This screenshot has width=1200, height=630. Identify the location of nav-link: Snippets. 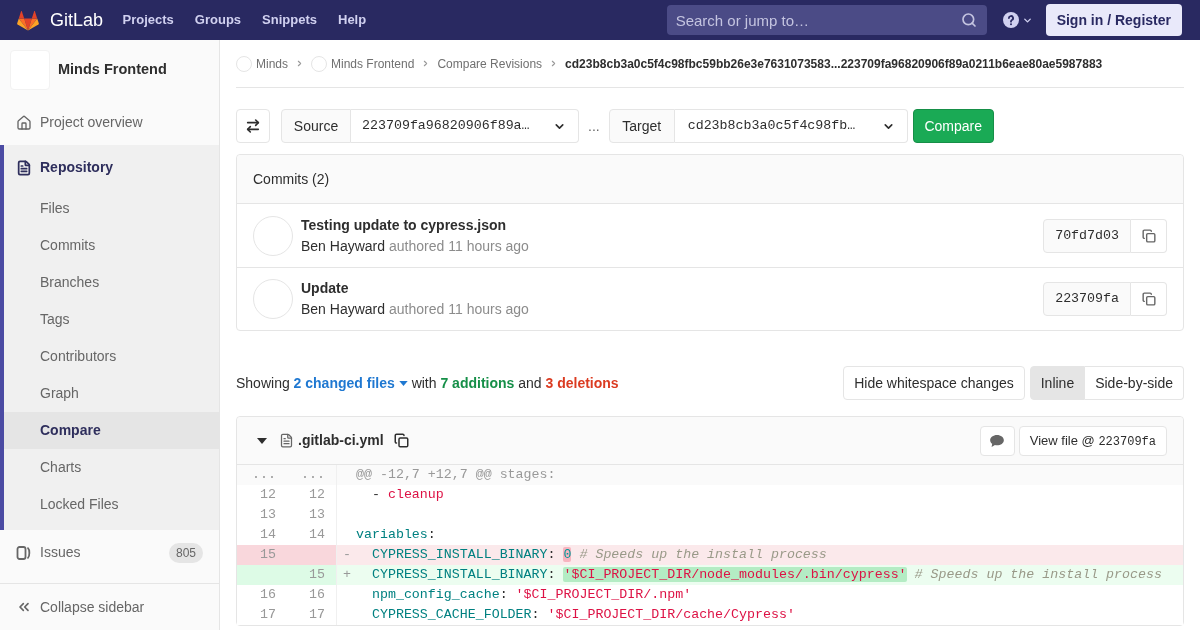
(289, 20).